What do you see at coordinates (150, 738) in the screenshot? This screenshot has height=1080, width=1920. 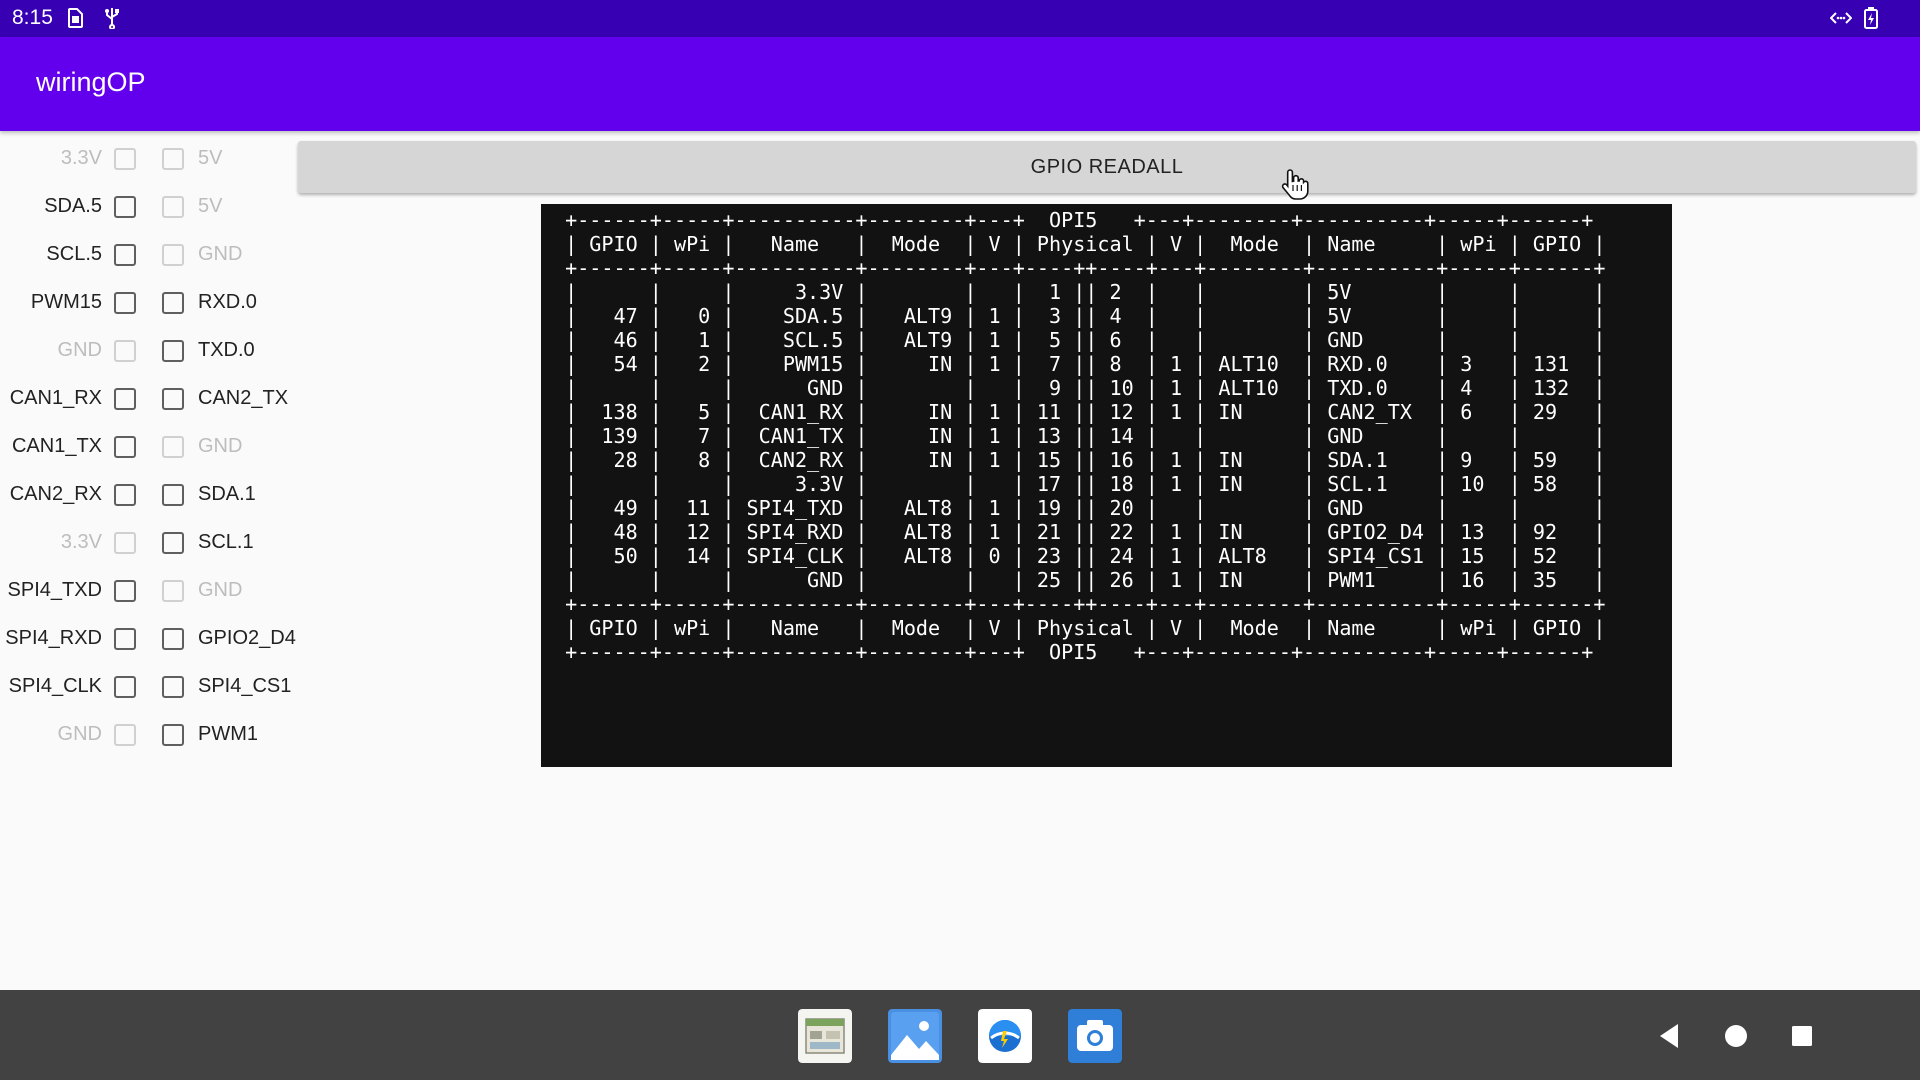 I see `pin-row: GND PWM1` at bounding box center [150, 738].